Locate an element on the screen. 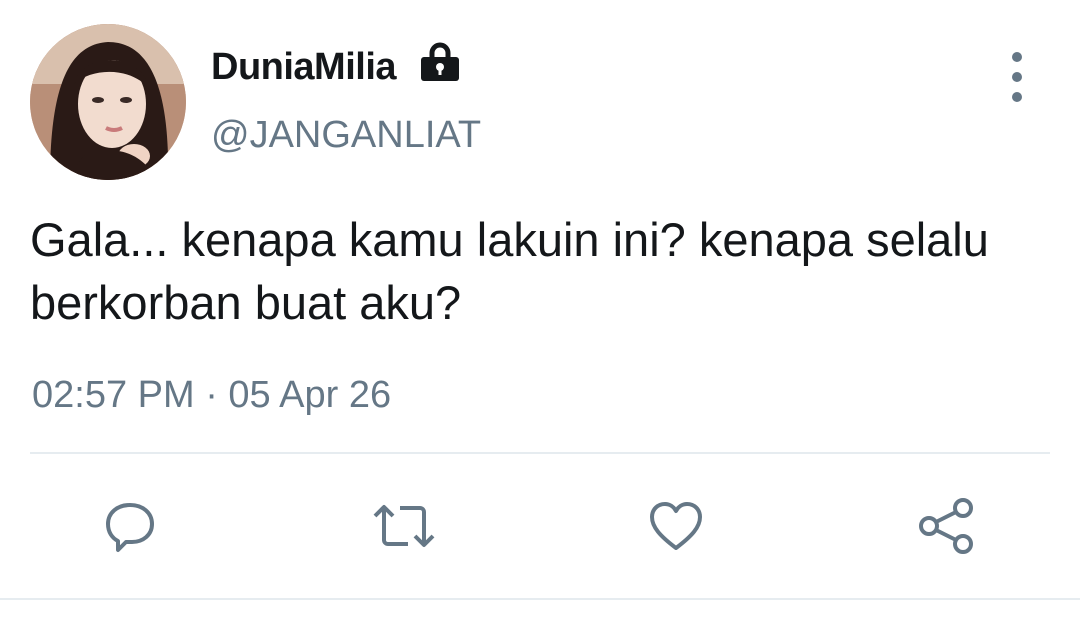 The width and height of the screenshot is (1080, 618). like-button is located at coordinates (676, 526).